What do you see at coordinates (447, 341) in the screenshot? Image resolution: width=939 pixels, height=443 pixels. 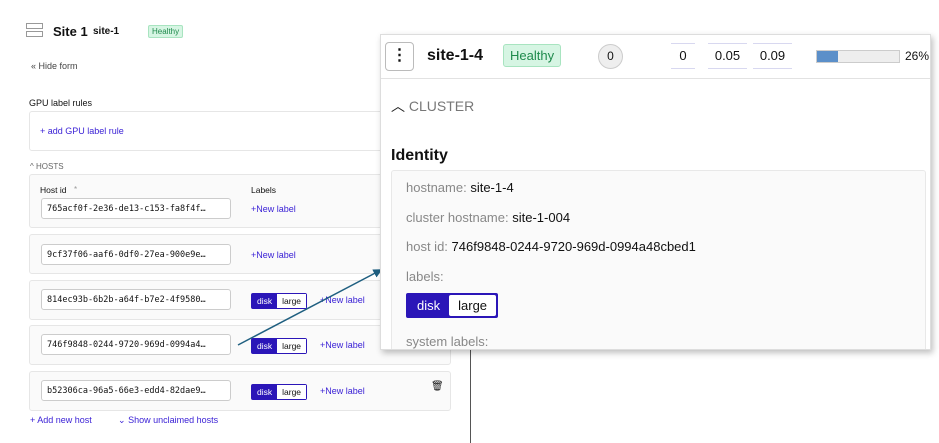 I see `system-labels-label: system labels:` at bounding box center [447, 341].